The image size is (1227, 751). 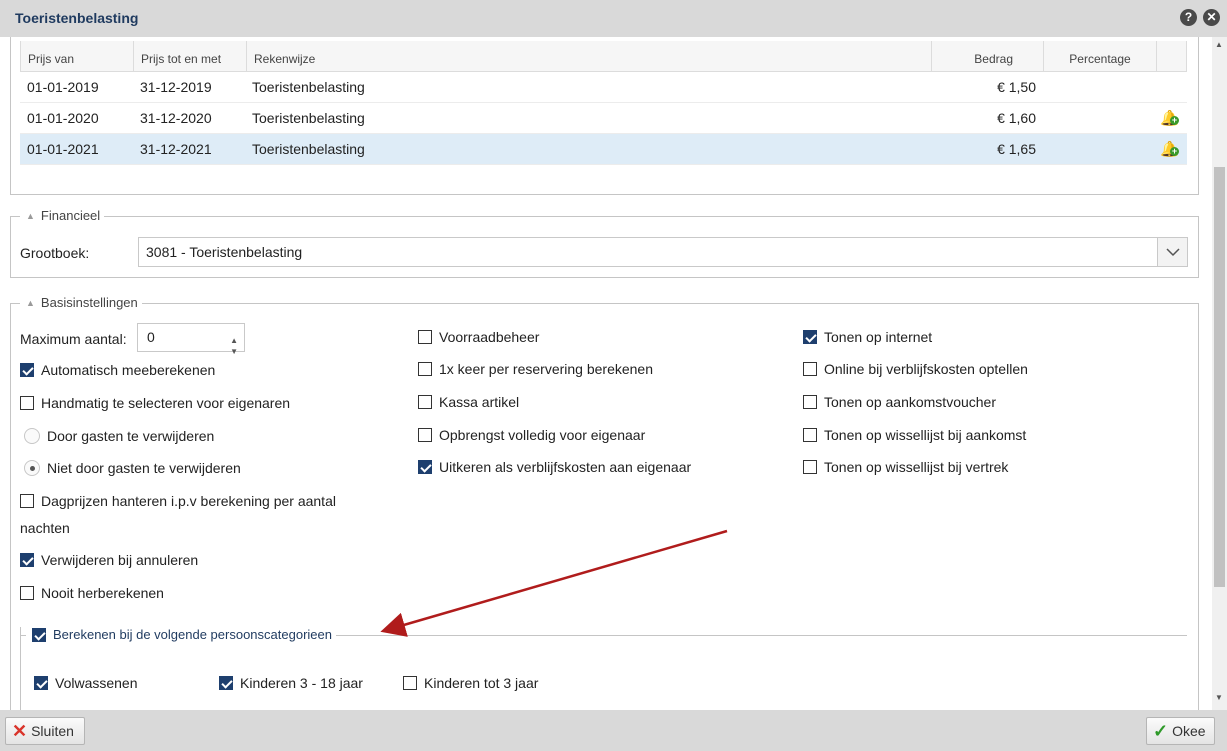 What do you see at coordinates (1189, 731) in the screenshot?
I see `ok-button-label: Okee` at bounding box center [1189, 731].